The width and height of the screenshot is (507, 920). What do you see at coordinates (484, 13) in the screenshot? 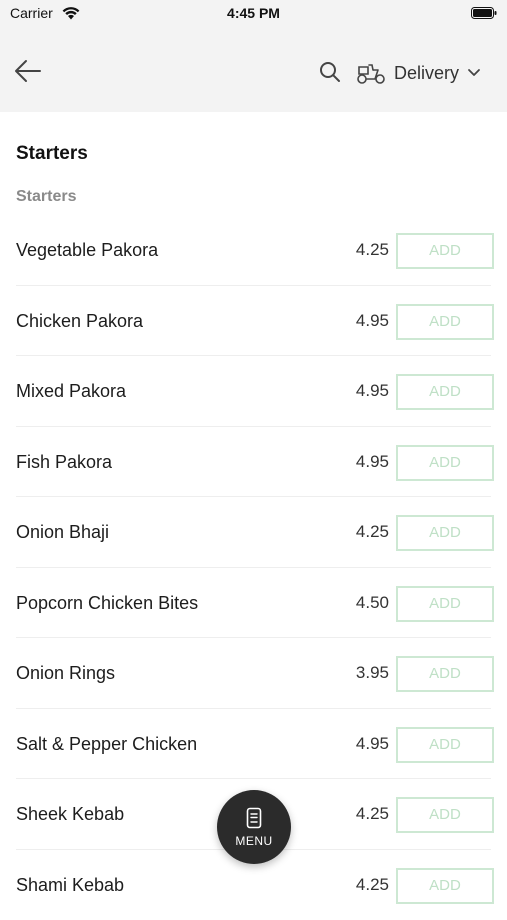
I see `battery-icon` at bounding box center [484, 13].